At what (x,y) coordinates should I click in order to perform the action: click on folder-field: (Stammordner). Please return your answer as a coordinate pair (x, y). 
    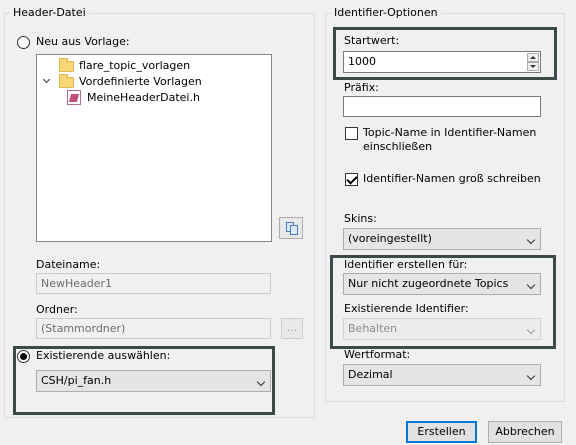
    Looking at the image, I should click on (153, 328).